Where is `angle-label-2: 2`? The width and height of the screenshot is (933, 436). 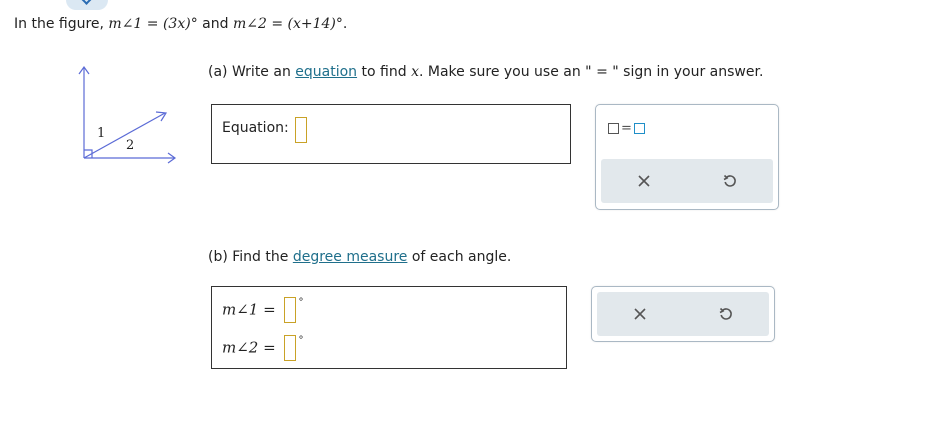
angle-label-2: 2 is located at coordinates (130, 145).